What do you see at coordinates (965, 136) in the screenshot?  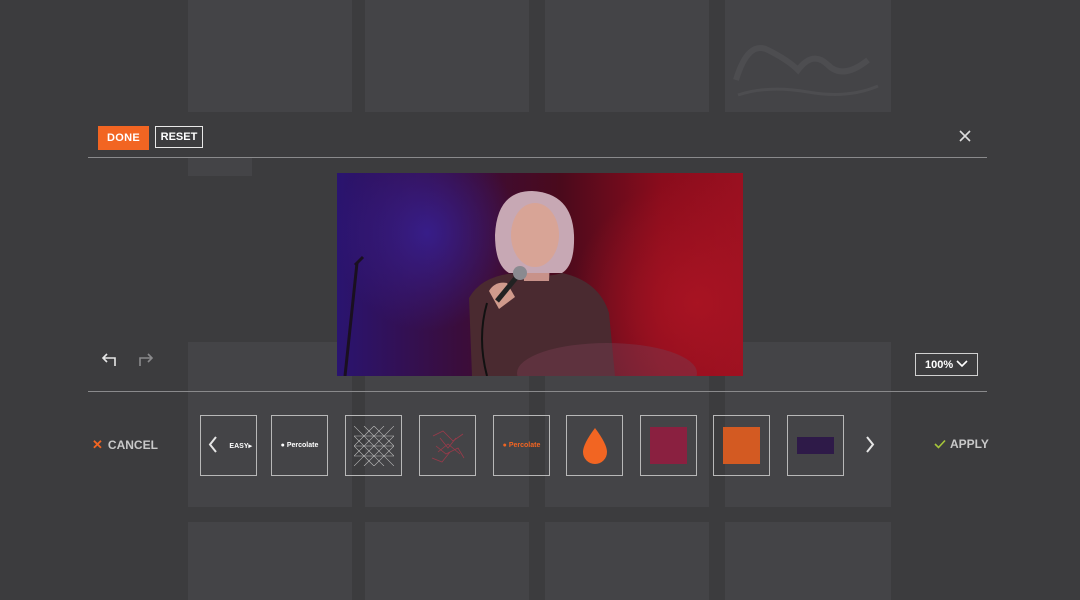 I see `close-icon` at bounding box center [965, 136].